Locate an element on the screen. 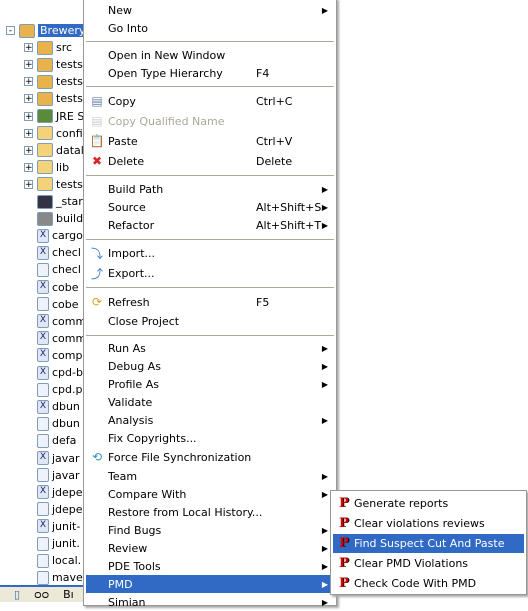 Image resolution: width=528 pixels, height=611 pixels. tree-item: + confi is located at coordinates (53, 133).